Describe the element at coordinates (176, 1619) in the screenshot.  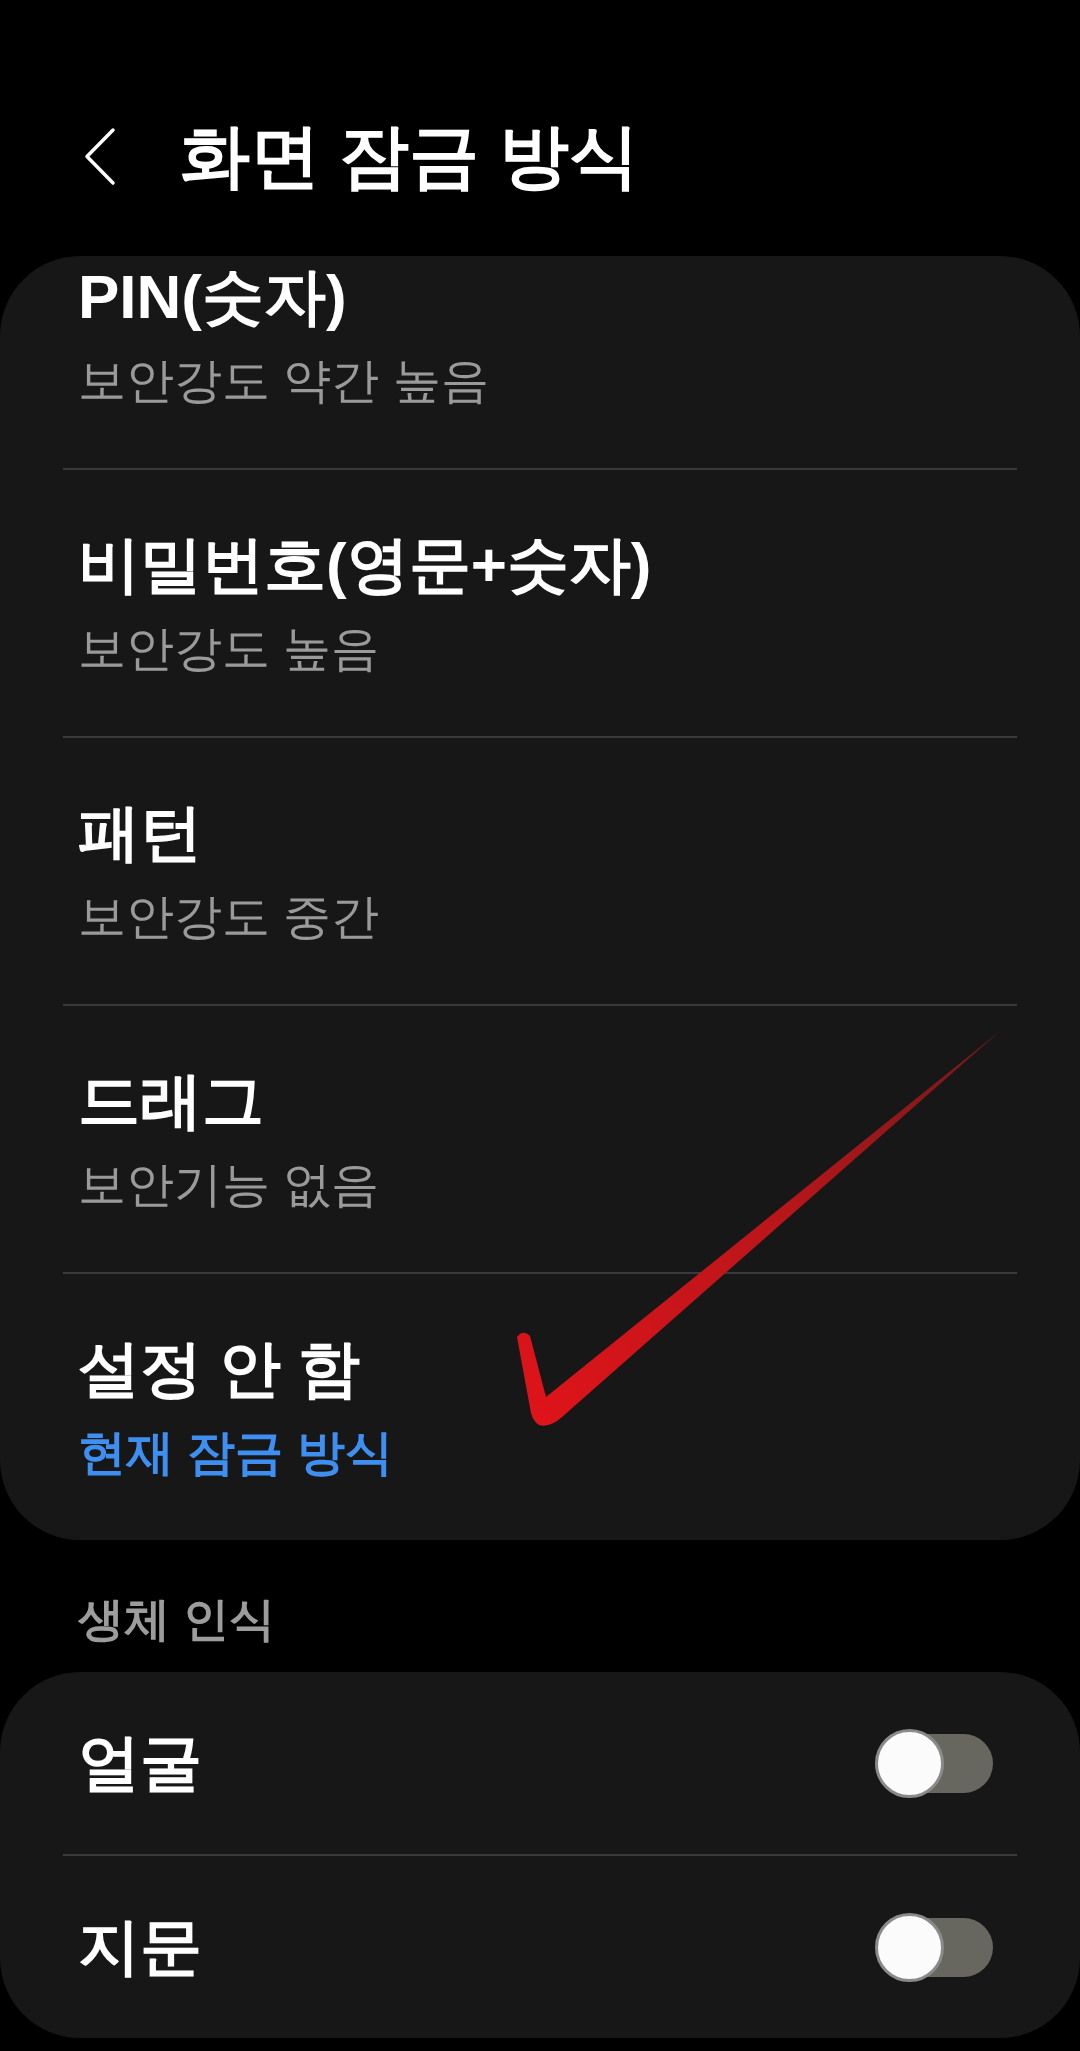
I see `section-heading: 생체 인식` at that location.